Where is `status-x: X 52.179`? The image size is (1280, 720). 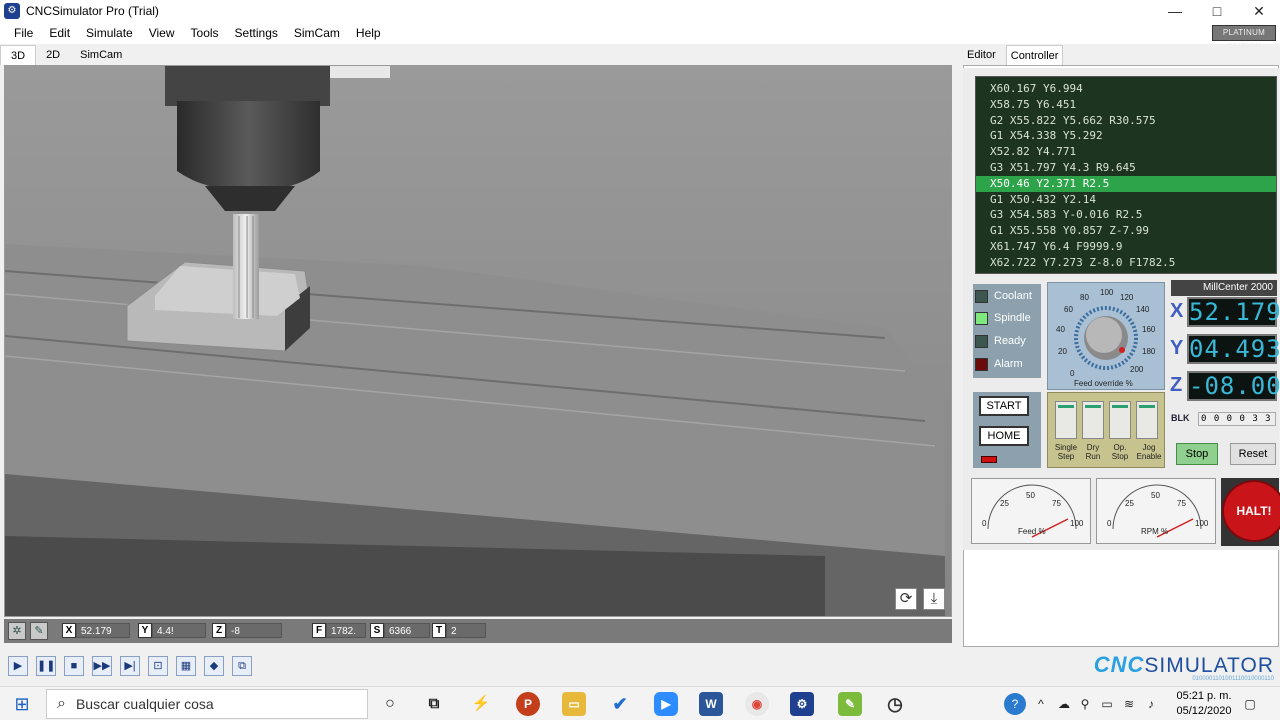 status-x: X 52.179 is located at coordinates (96, 630).